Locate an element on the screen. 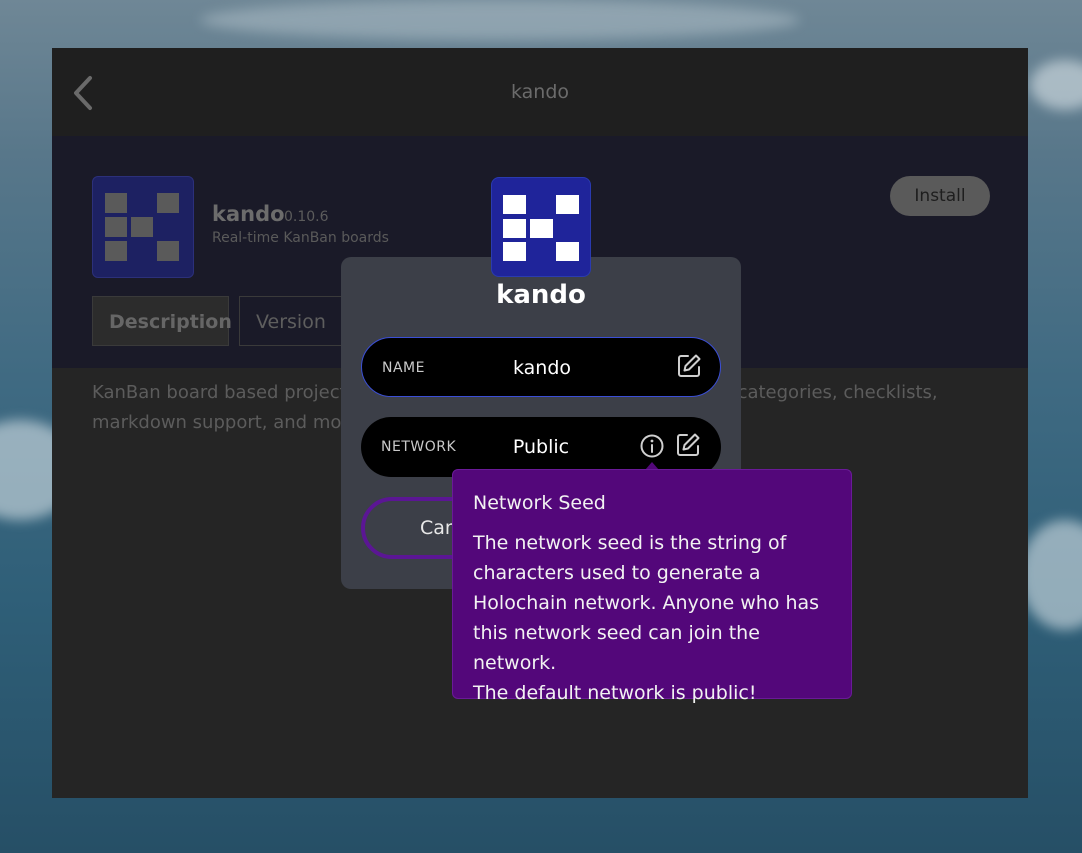 This screenshot has width=1082, height=853. name-field-value: kando is located at coordinates (542, 368).